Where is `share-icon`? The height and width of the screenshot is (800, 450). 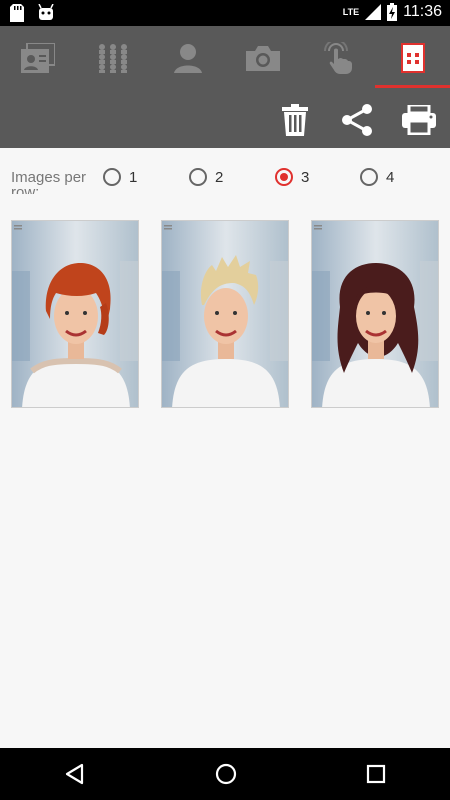
share-icon is located at coordinates (357, 120).